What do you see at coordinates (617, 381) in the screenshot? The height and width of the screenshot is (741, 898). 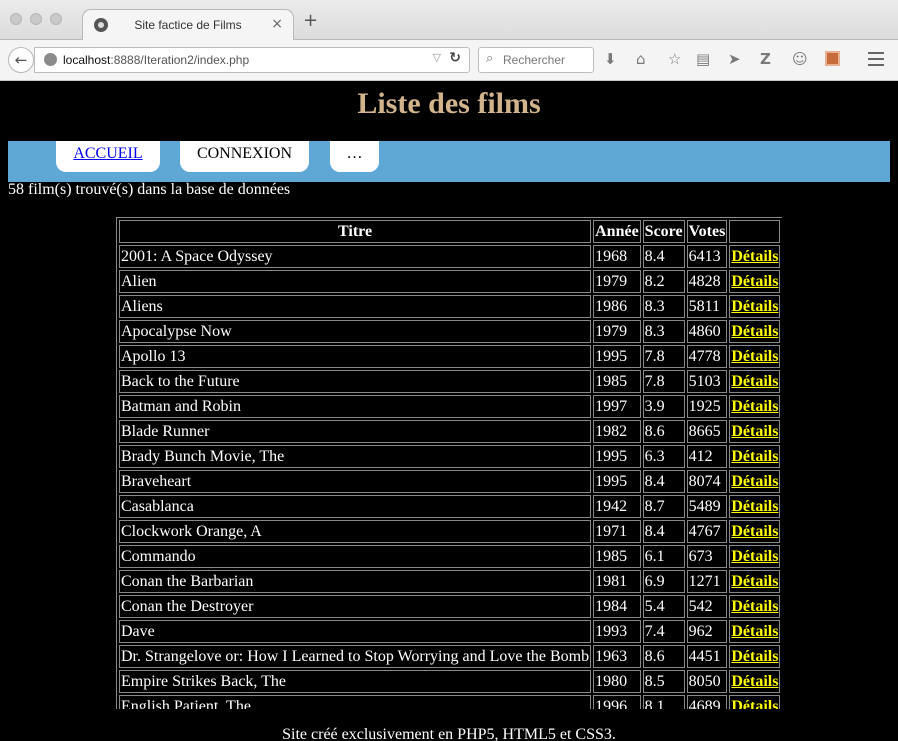 I see `film-year: 1985` at bounding box center [617, 381].